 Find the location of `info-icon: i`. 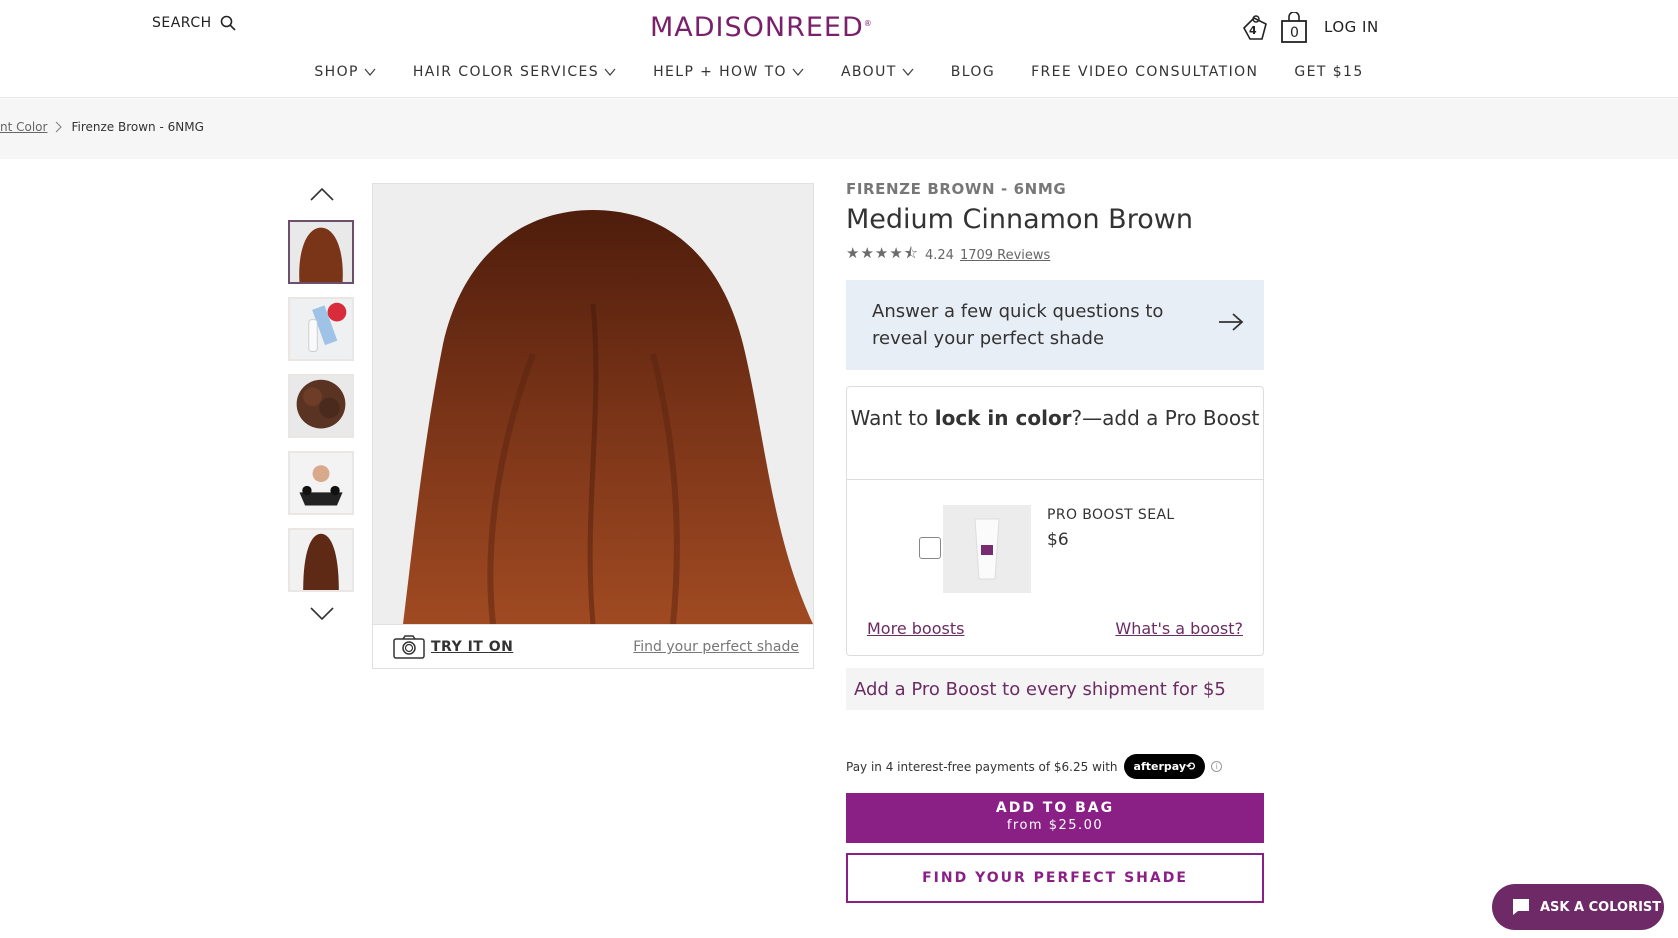

info-icon: i is located at coordinates (1217, 766).